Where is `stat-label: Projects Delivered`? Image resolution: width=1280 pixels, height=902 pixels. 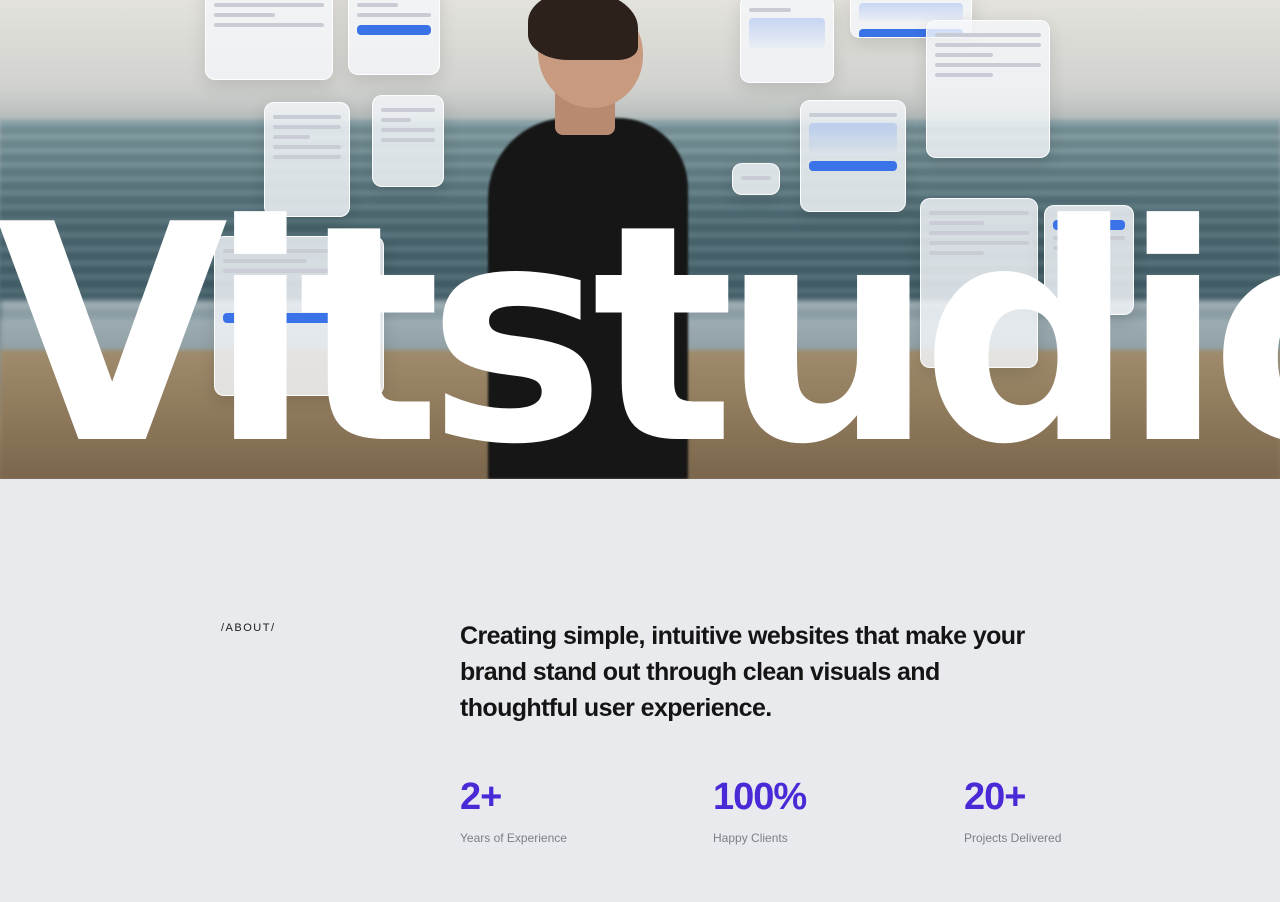 stat-label: Projects Delivered is located at coordinates (1013, 838).